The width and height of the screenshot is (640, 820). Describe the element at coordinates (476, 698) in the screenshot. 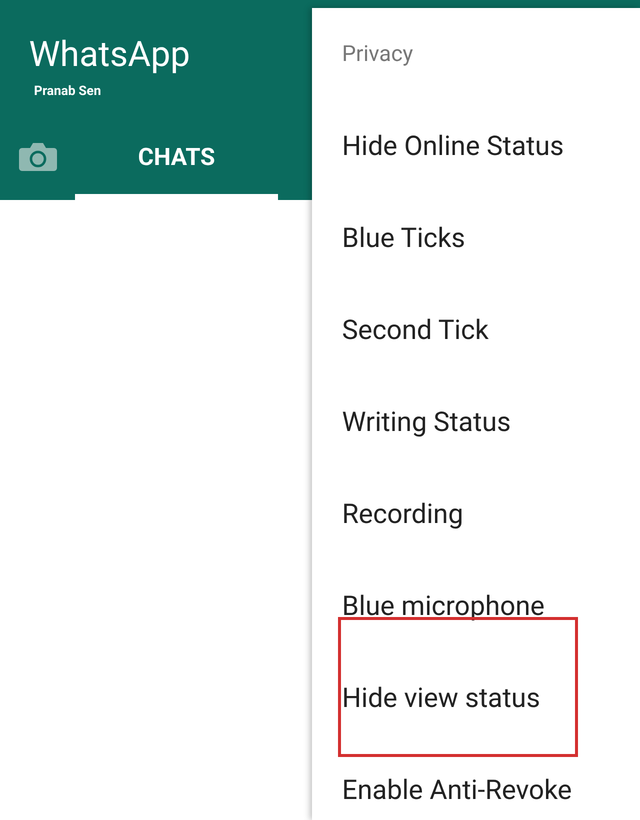

I see `menu-item: Hide view status` at that location.